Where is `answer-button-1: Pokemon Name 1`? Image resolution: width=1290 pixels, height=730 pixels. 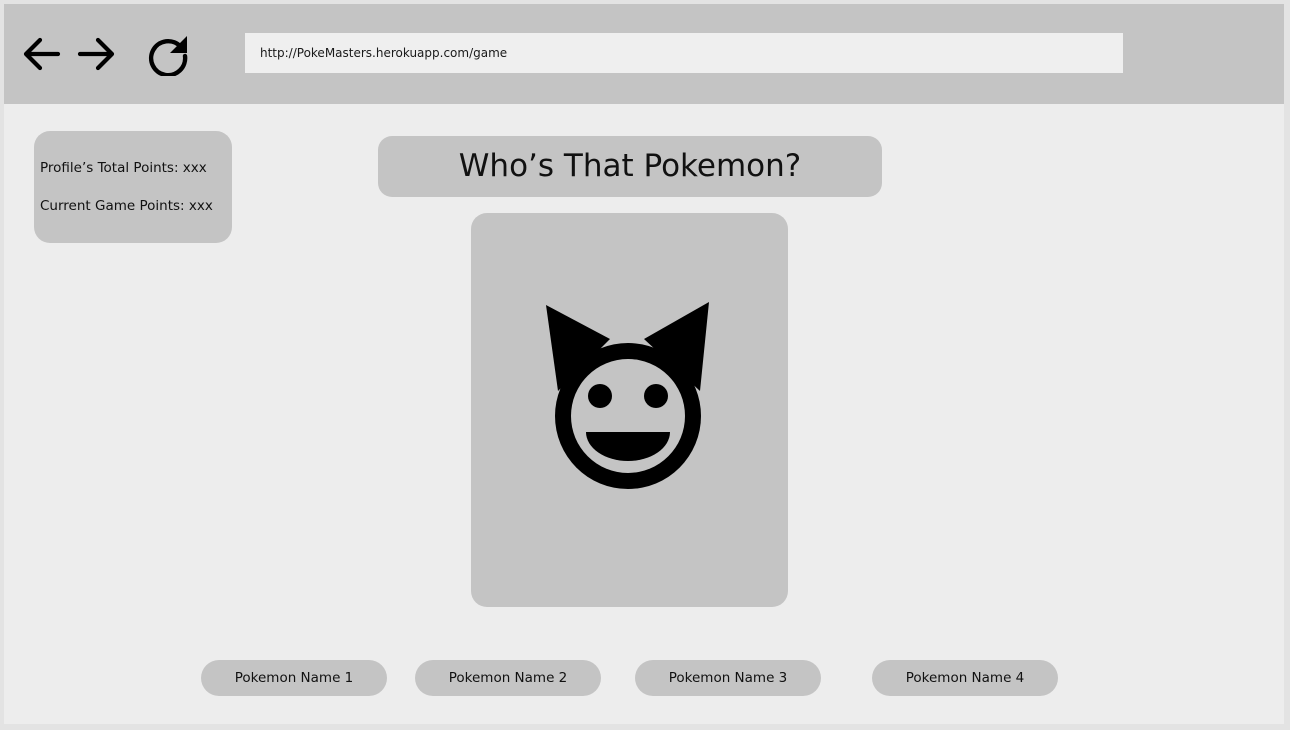
answer-button-1: Pokemon Name 1 is located at coordinates (294, 678).